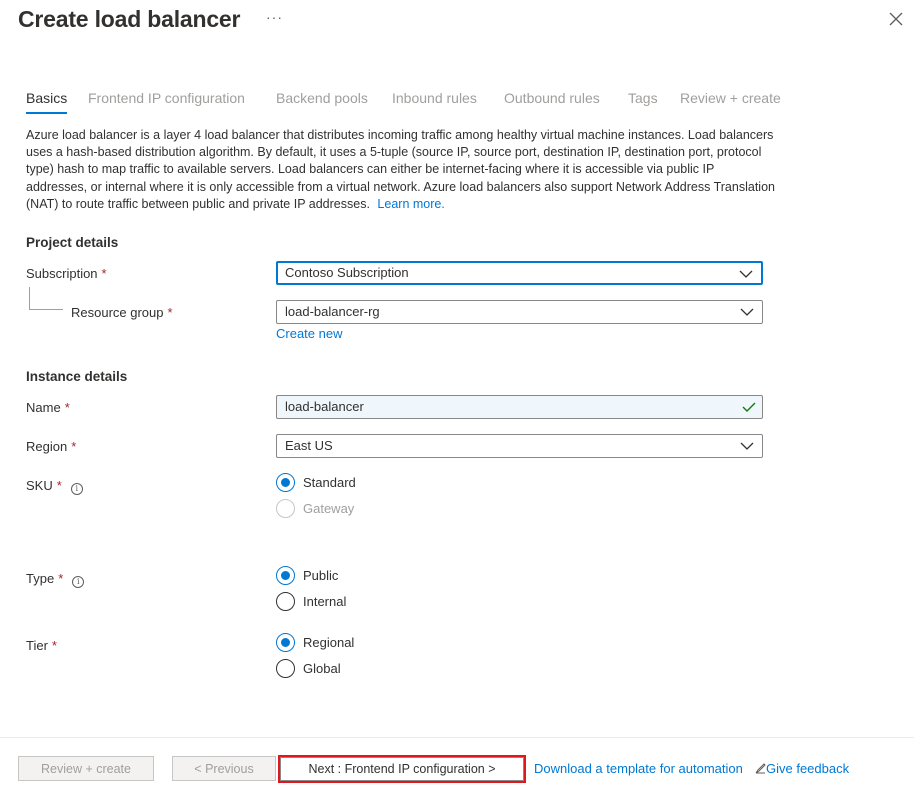  What do you see at coordinates (47, 446) in the screenshot?
I see `region-label-text: Region` at bounding box center [47, 446].